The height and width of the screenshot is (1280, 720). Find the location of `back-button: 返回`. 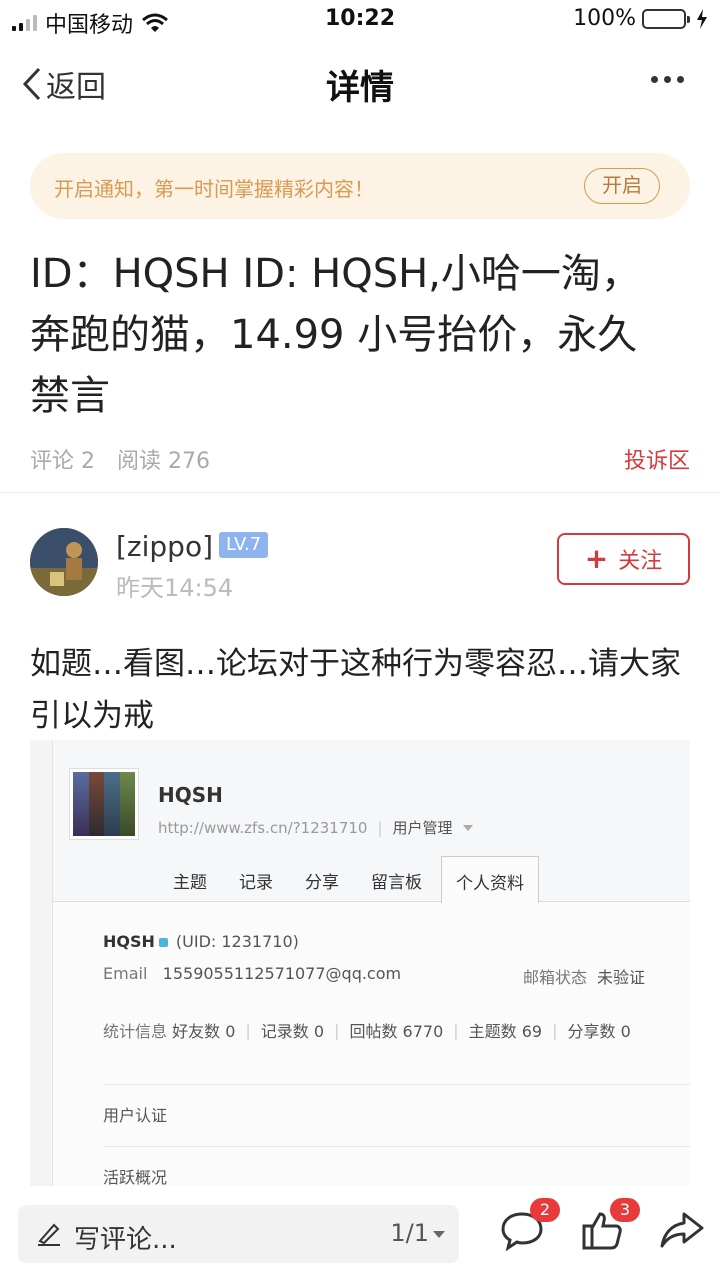

back-button: 返回 is located at coordinates (64, 84).